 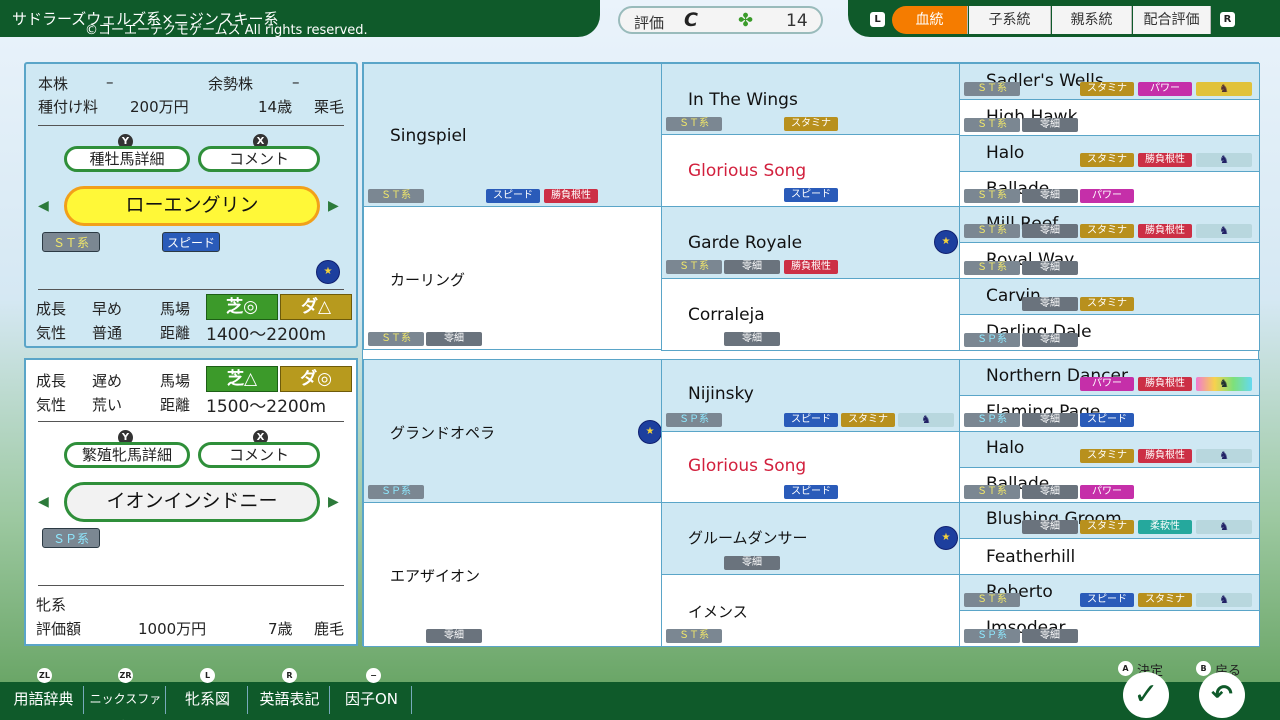 I want to click on temper-value: 荒い, so click(x=107, y=405).